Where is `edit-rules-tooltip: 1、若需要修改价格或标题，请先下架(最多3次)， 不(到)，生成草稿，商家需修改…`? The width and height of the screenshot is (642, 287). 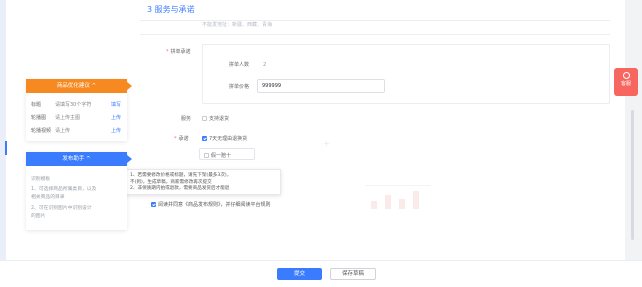
edit-rules-tooltip: 1、若需要修改价格或标题，请先下架(最多3次)， 不(到)，生成草稿，商家需修改… is located at coordinates (203, 182).